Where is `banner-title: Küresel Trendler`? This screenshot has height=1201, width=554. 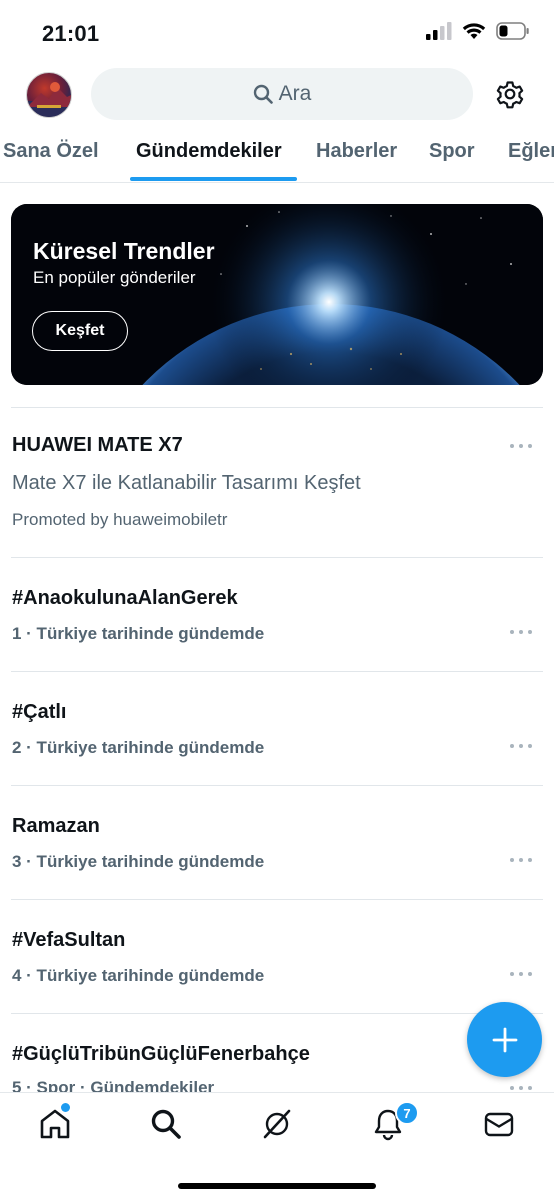 banner-title: Küresel Trendler is located at coordinates (124, 251).